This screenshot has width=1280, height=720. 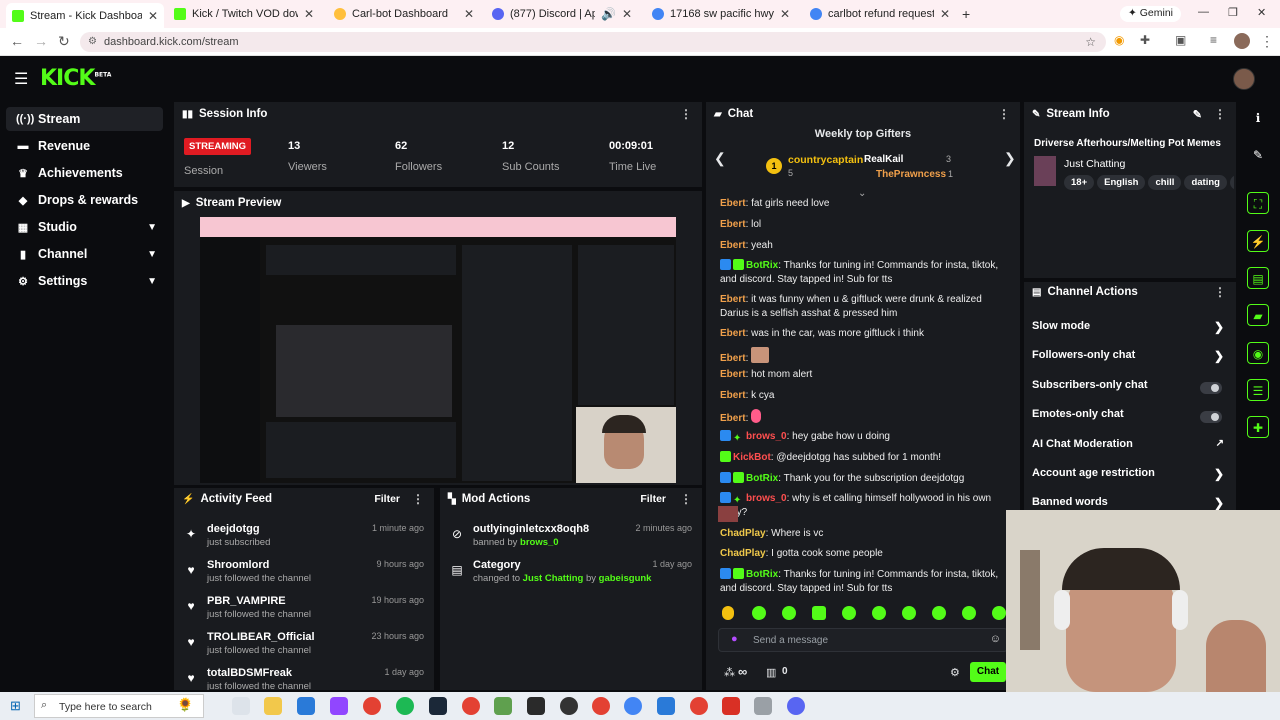 I want to click on tab-carlbot: Carl-bot Dashboard ✕, so click(x=404, y=14).